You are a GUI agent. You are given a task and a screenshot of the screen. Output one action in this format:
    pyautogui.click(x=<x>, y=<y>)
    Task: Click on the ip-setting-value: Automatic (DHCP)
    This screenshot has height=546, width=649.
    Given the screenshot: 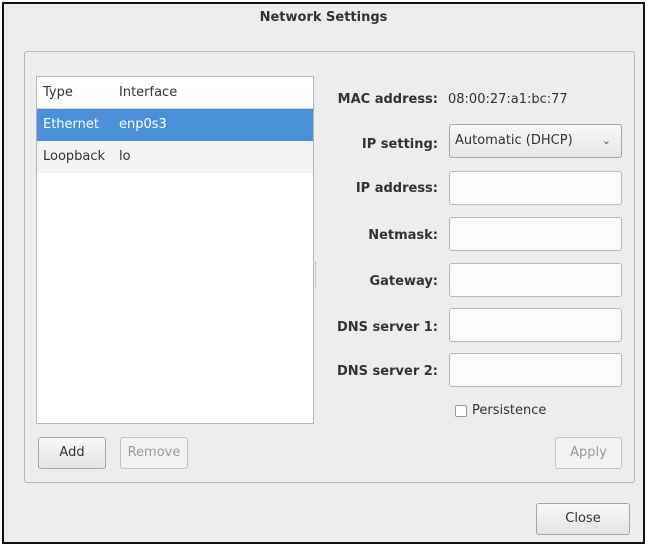 What is the action you would take?
    pyautogui.click(x=514, y=140)
    